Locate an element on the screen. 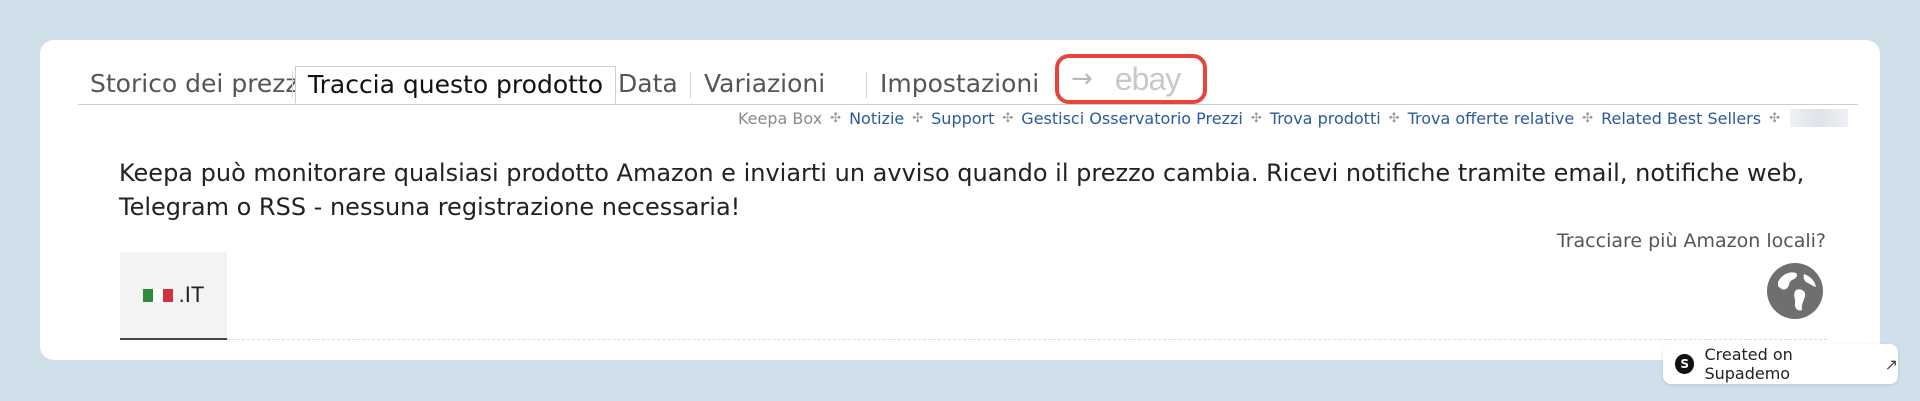 The height and width of the screenshot is (401, 1920). divider is located at coordinates (1027, 339).